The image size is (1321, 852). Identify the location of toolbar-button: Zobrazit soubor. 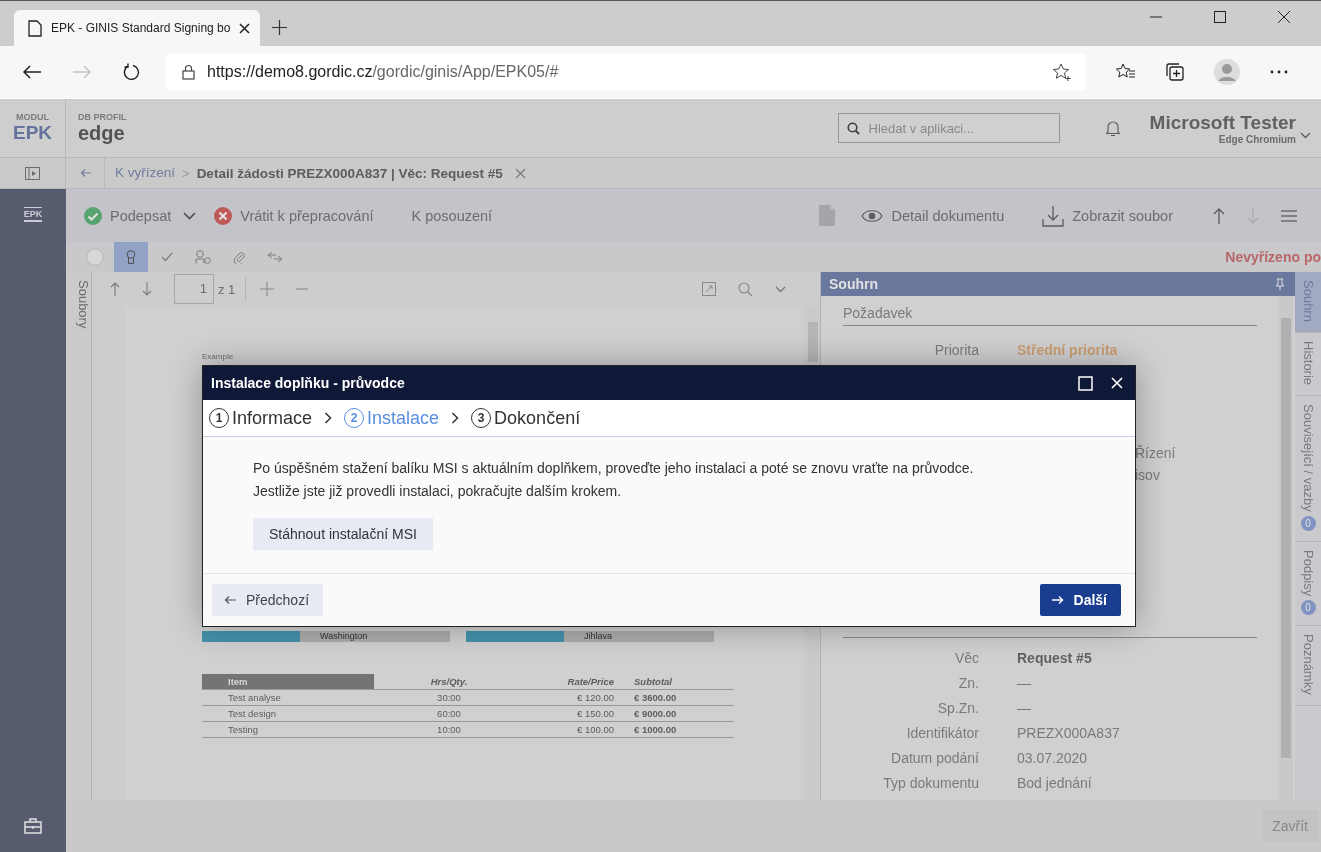
(1107, 215).